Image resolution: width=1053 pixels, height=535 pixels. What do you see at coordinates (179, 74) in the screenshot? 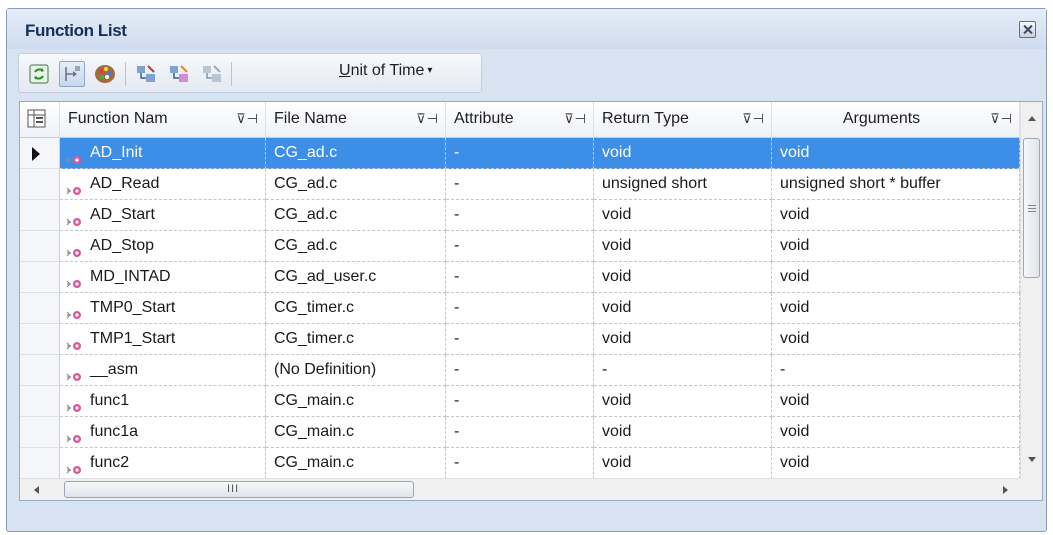
I see `coverage-add-icon` at bounding box center [179, 74].